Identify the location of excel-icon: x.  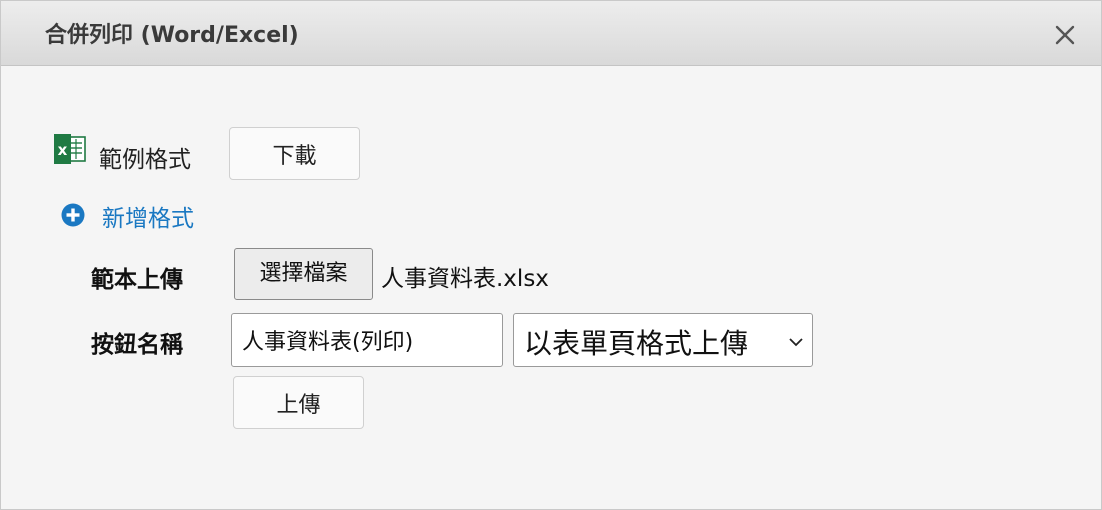
(70, 151).